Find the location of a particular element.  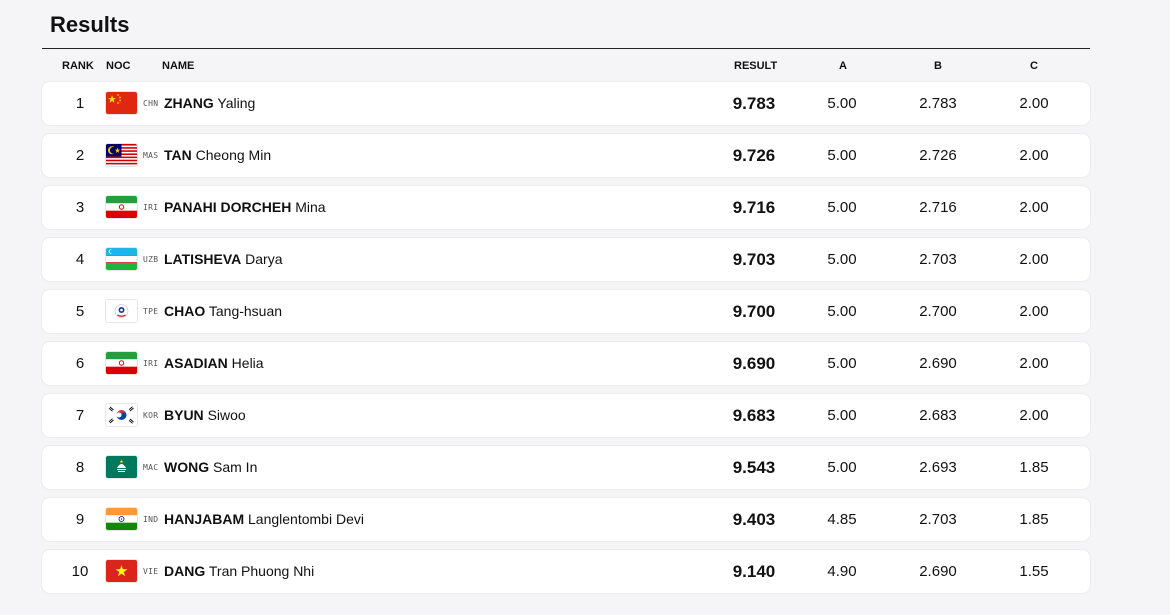

athlete-first-name: Langlentombi Devi is located at coordinates (306, 519).